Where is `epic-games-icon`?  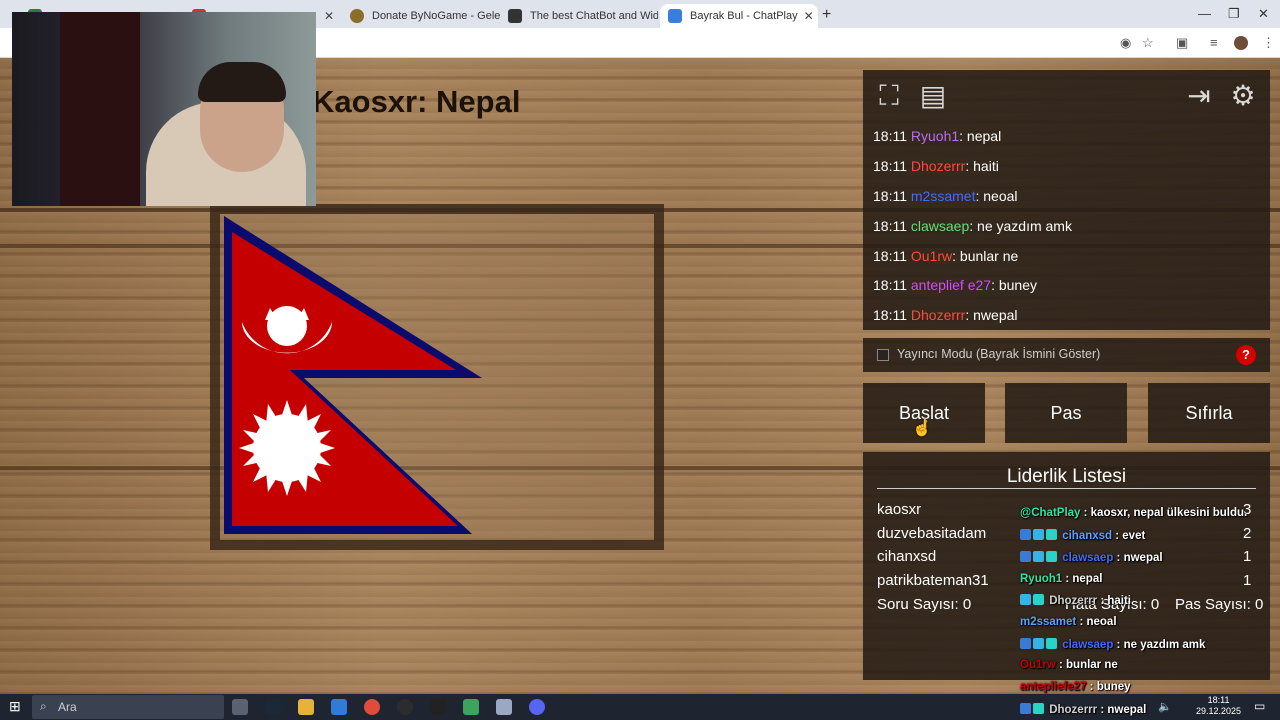
epic-games-icon is located at coordinates (438, 707).